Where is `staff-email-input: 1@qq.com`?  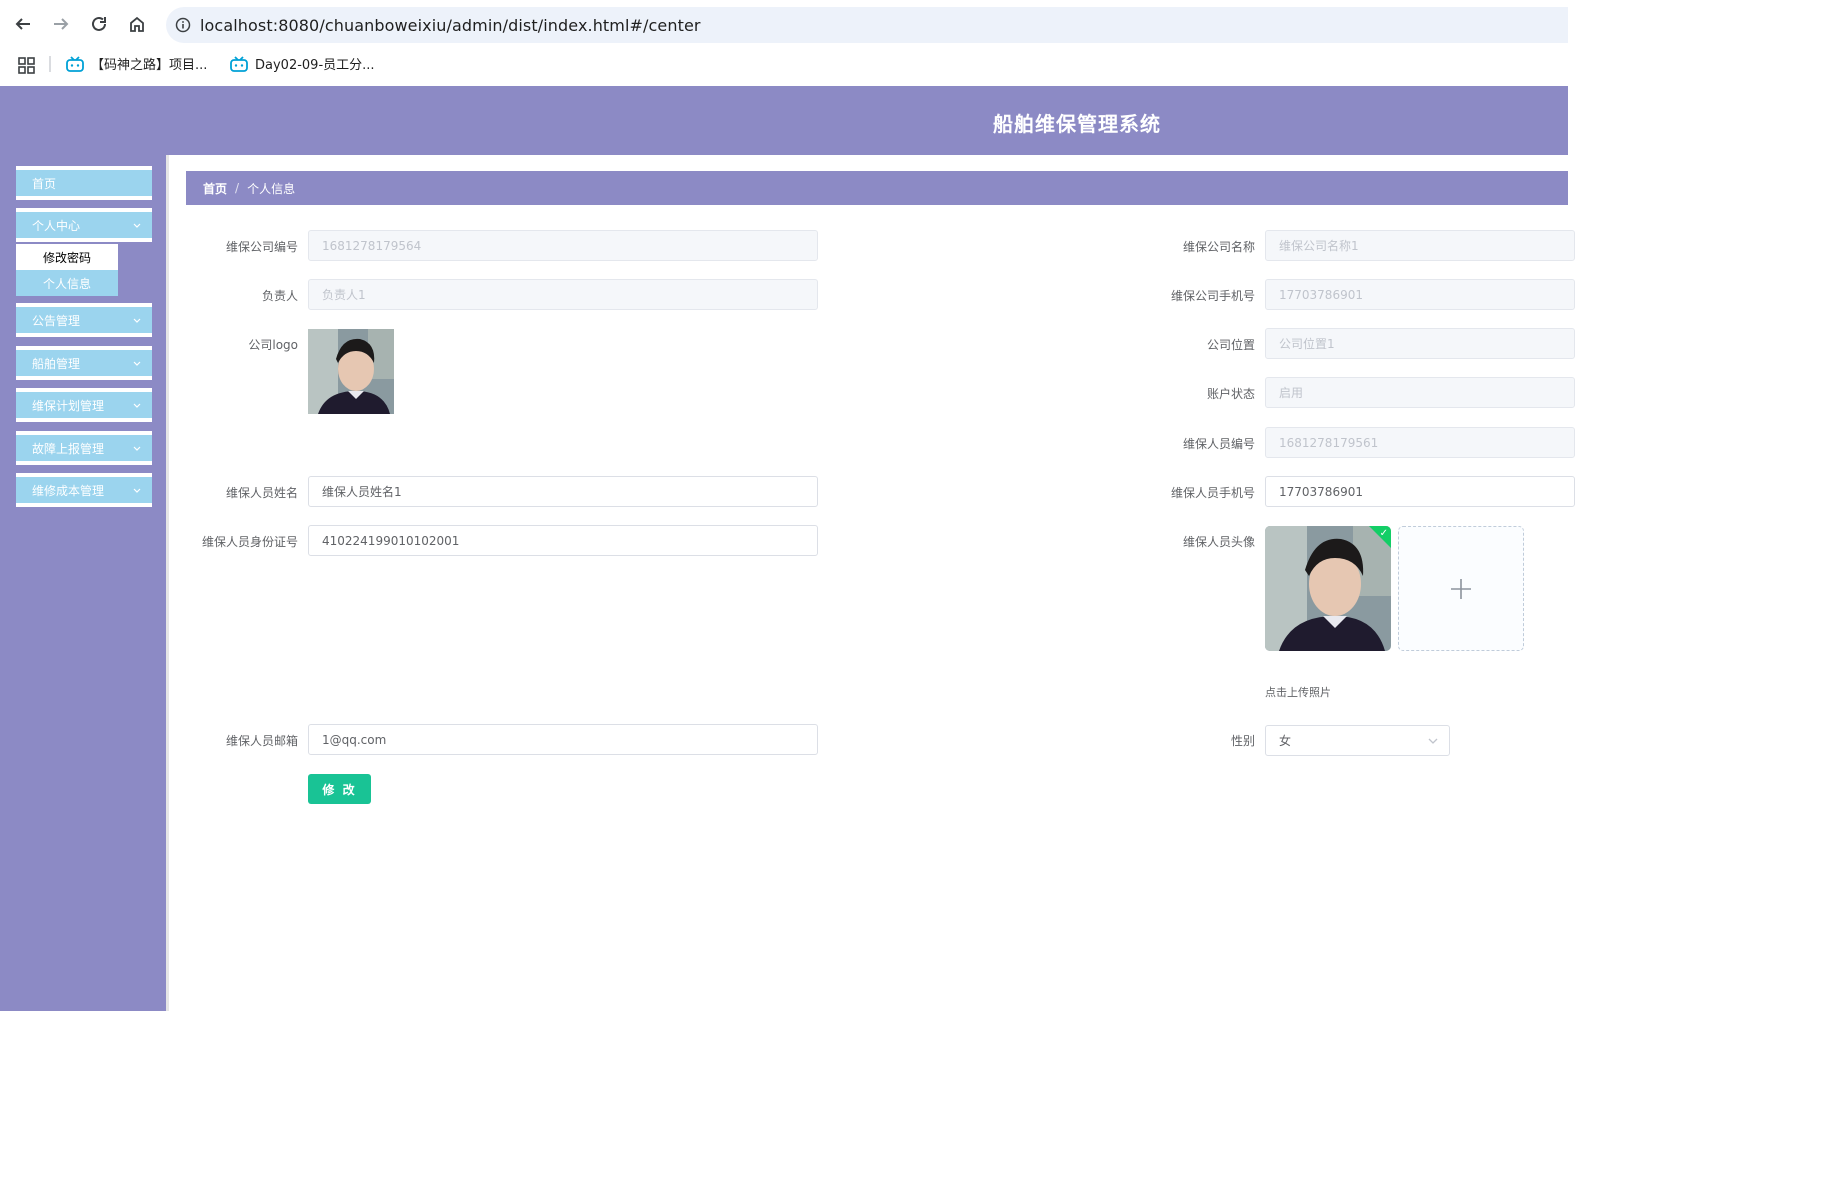 staff-email-input: 1@qq.com is located at coordinates (563, 739).